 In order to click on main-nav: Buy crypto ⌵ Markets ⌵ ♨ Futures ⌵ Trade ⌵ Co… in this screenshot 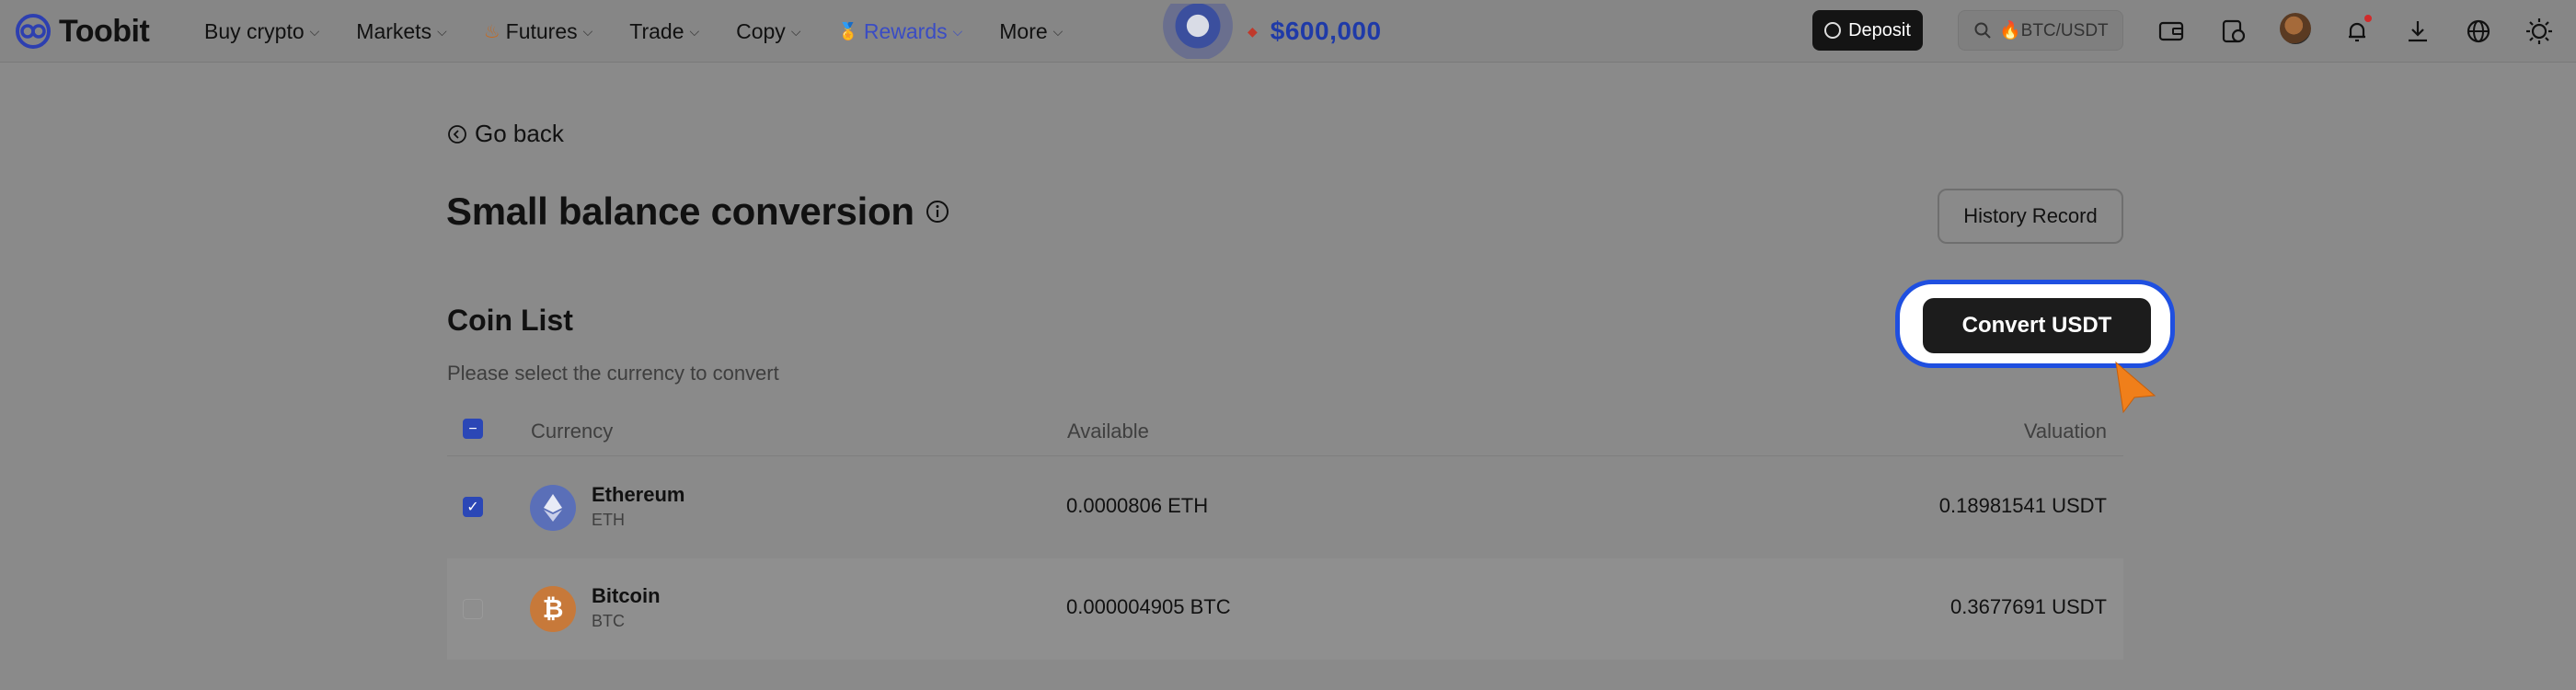, I will do `click(651, 32)`.